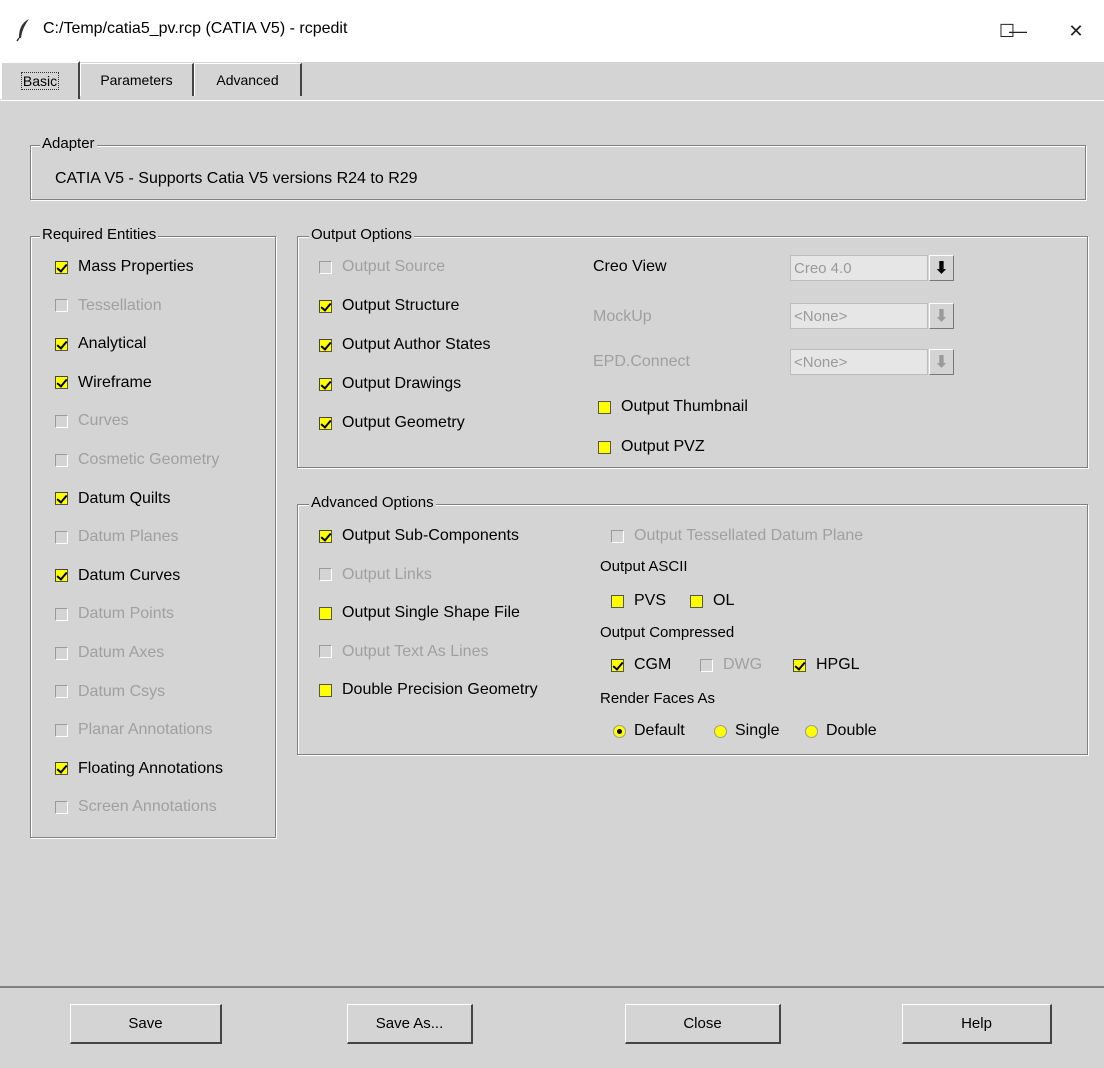 The width and height of the screenshot is (1104, 1068). Describe the element at coordinates (126, 614) in the screenshot. I see `datum-points-label: Datum Points` at that location.